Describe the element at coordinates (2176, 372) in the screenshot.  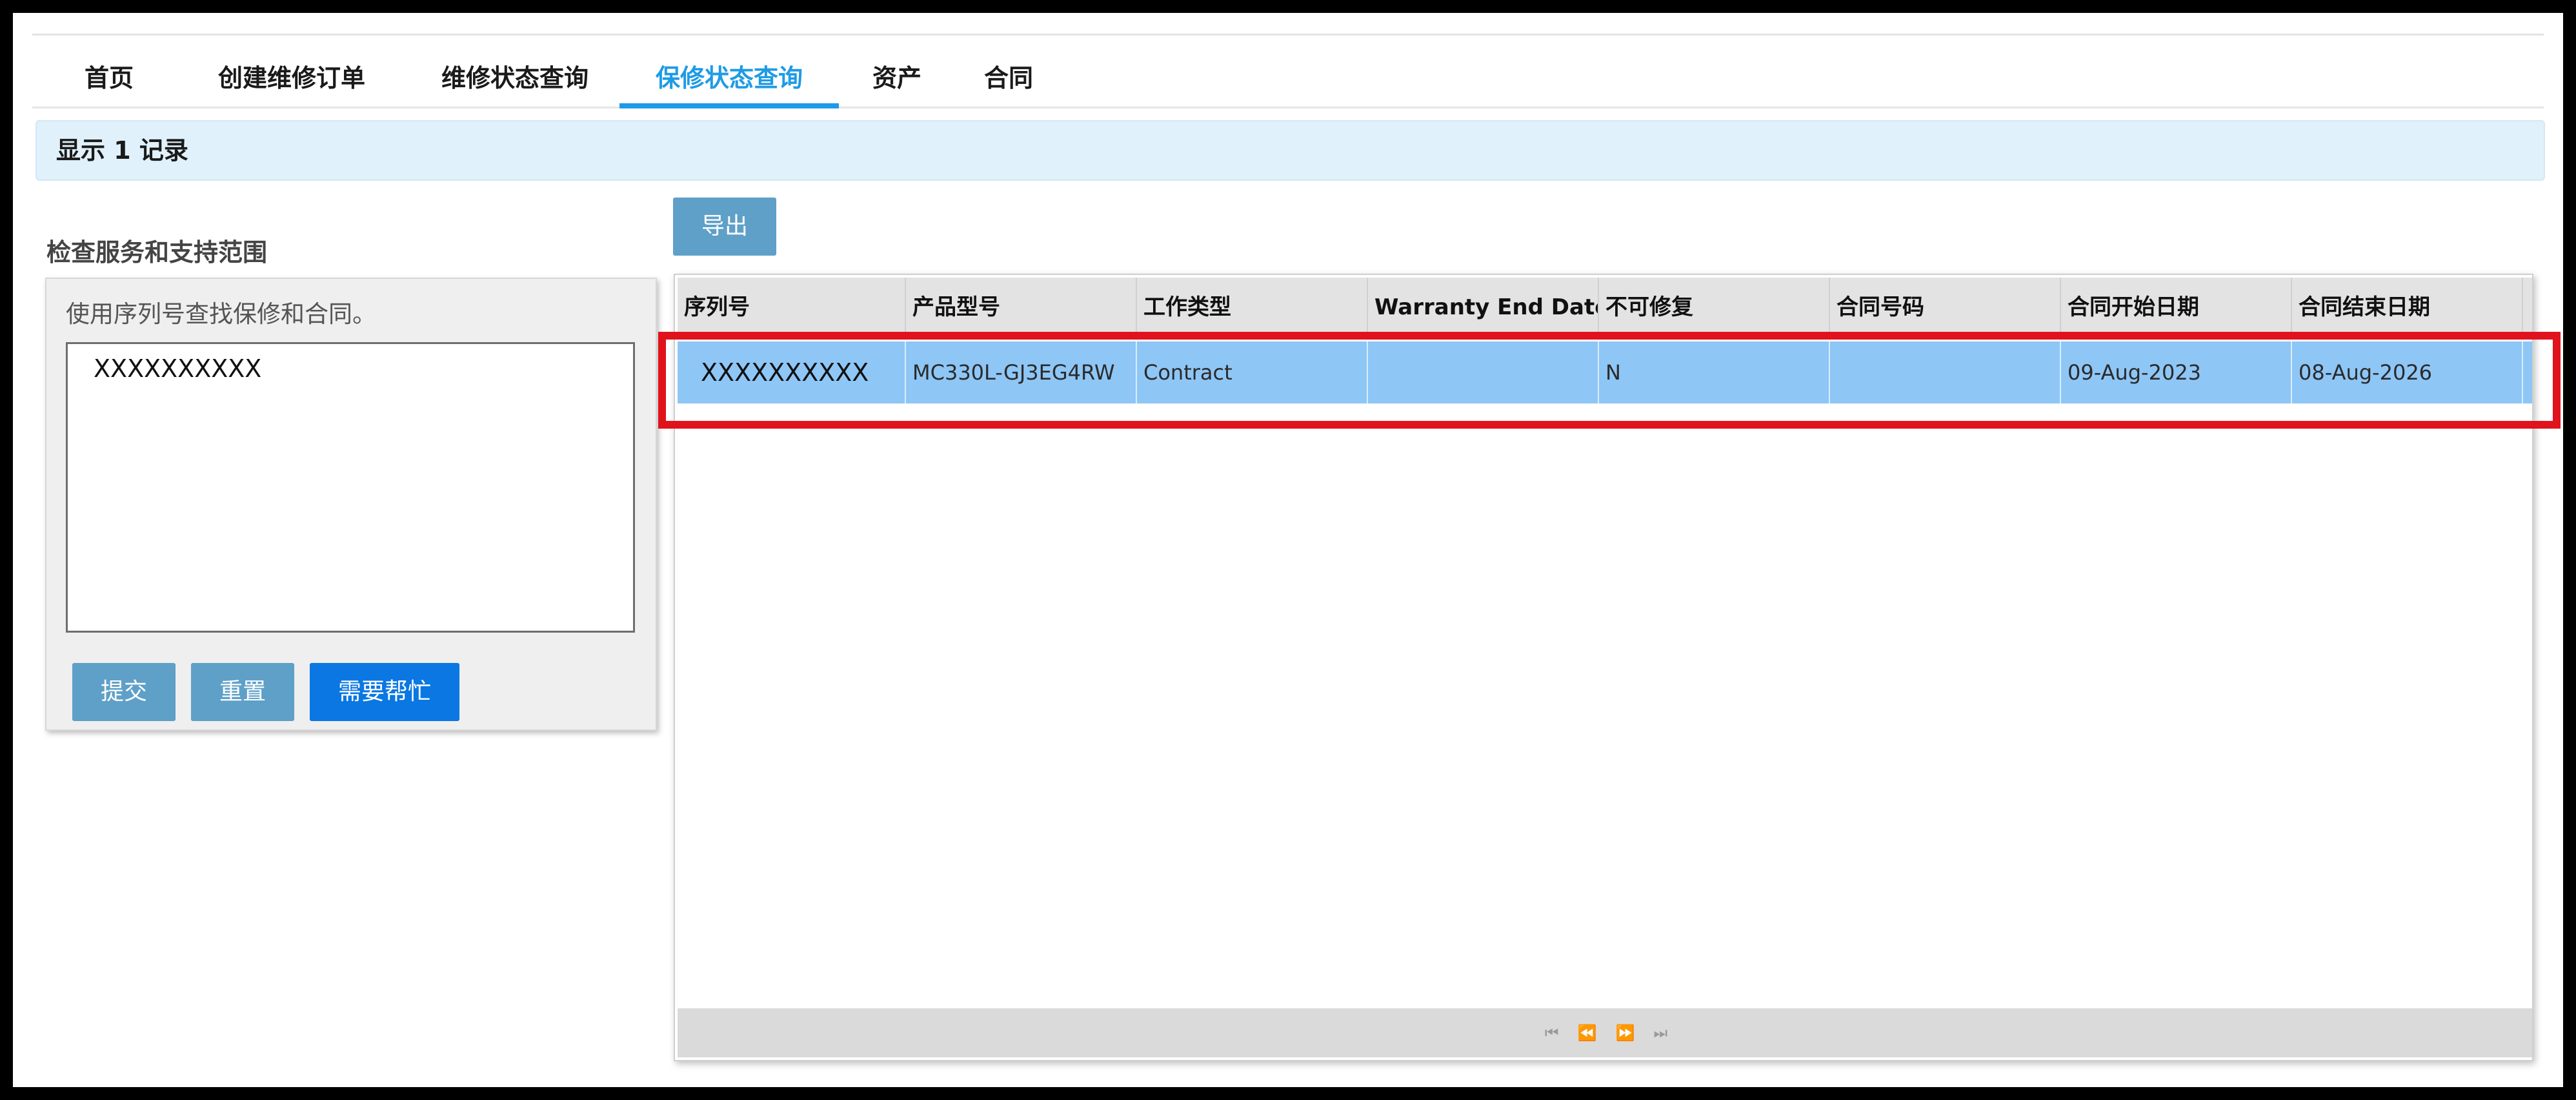
I see `cell-contract-start: 09-Aug-2023` at that location.